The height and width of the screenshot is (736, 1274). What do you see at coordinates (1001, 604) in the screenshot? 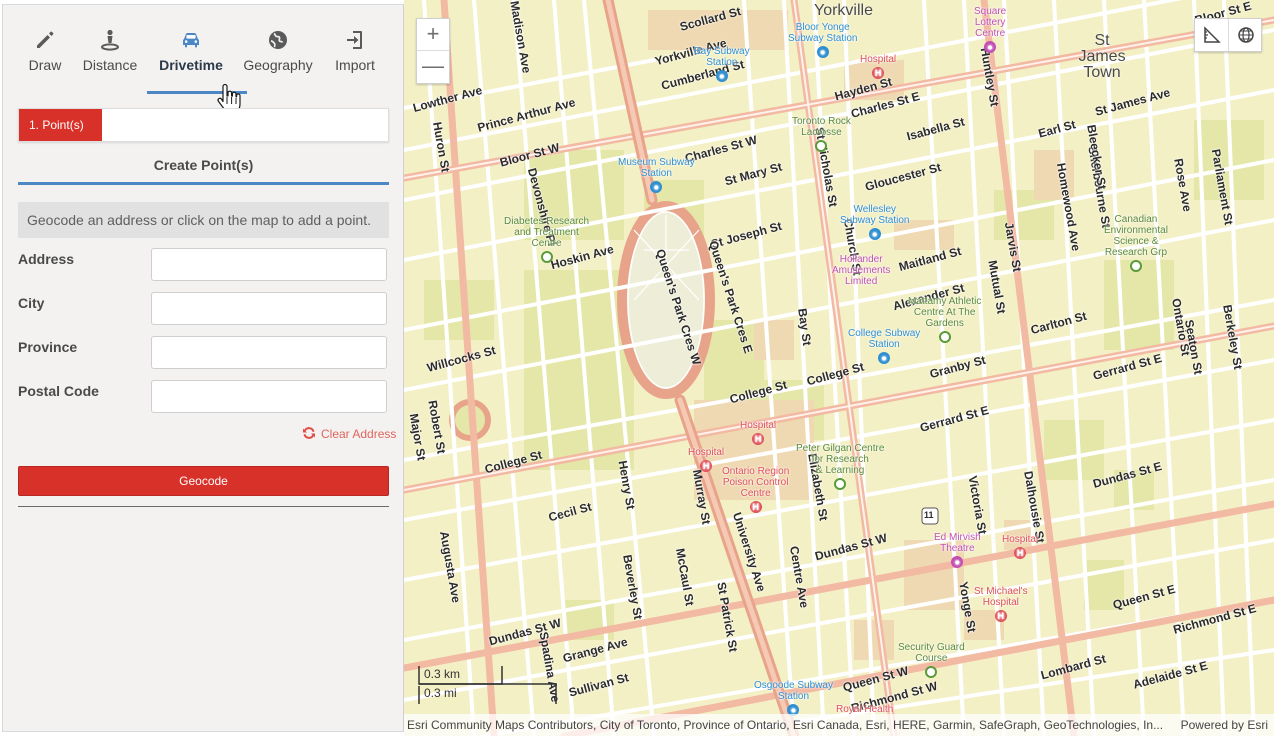
I see `poi-st-michaels-hospital: St Michael's Hospital H` at bounding box center [1001, 604].